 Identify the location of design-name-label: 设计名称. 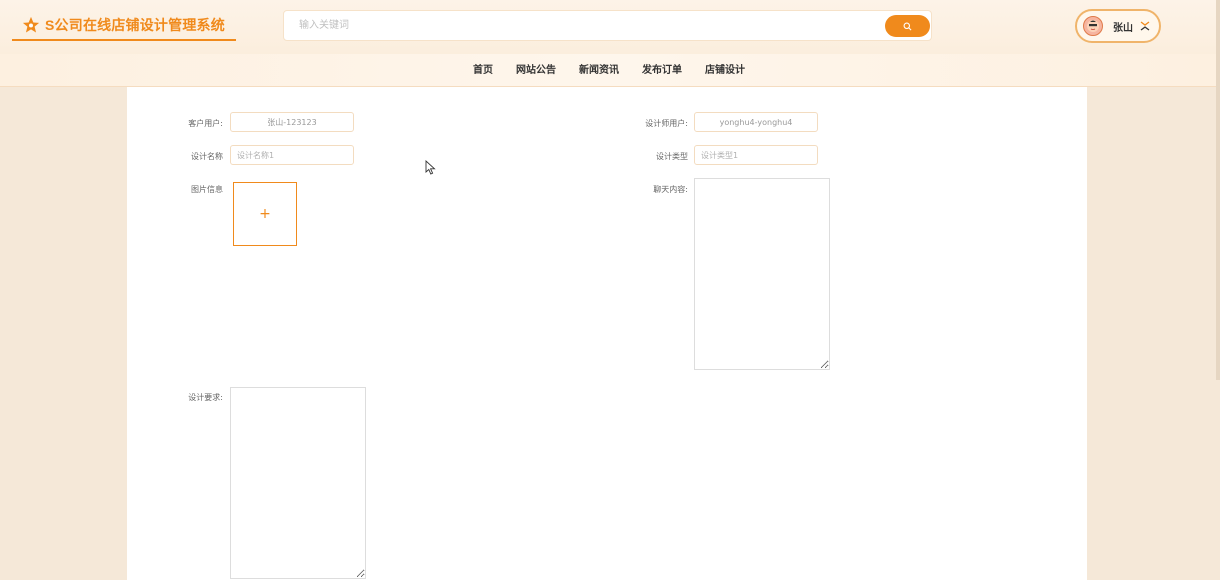
(207, 156).